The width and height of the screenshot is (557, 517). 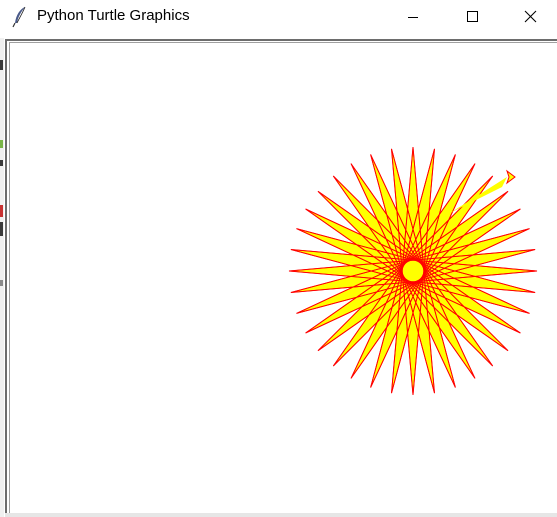 I want to click on feather-icon, so click(x=20, y=17).